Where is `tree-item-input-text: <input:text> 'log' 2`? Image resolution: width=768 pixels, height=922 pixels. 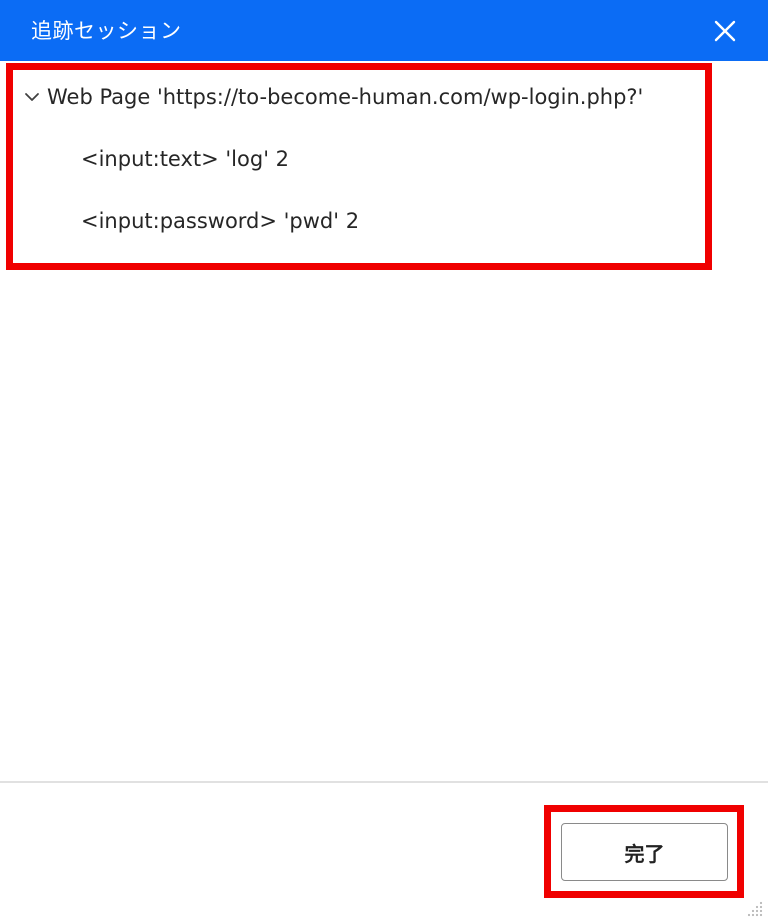
tree-item-input-text: <input:text> 'log' 2 is located at coordinates (185, 159).